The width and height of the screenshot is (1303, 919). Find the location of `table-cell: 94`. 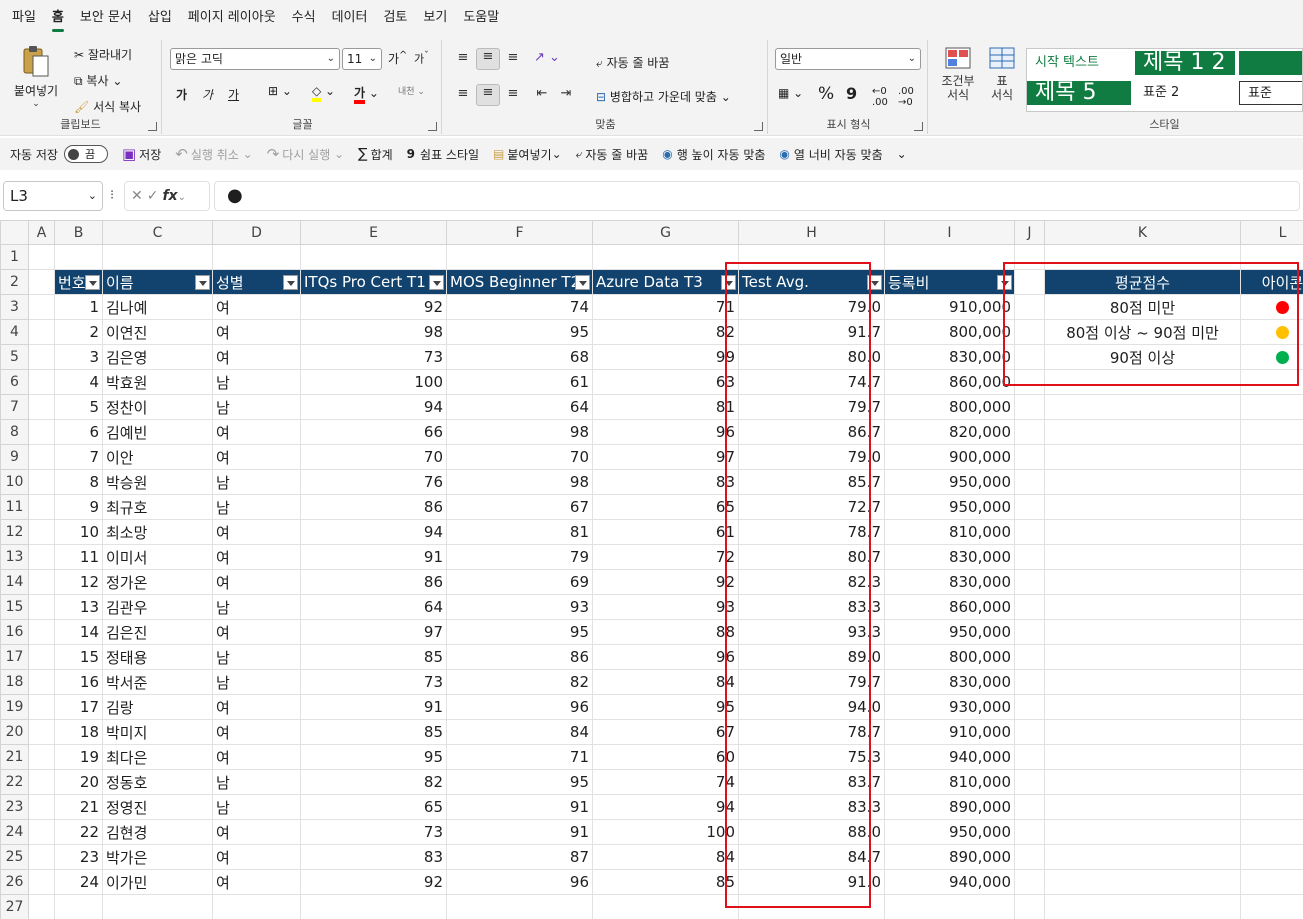

table-cell: 94 is located at coordinates (373, 407).